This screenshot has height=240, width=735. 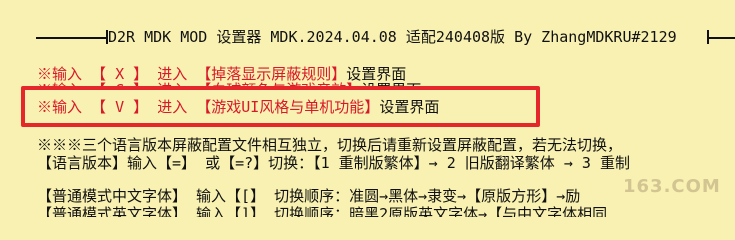 What do you see at coordinates (309, 196) in the screenshot?
I see `font-normal-line: 【普通模式中文字体】 输入【[】 切换顺序：准圆→黑体→隶变→【原版方形】→励` at bounding box center [309, 196].